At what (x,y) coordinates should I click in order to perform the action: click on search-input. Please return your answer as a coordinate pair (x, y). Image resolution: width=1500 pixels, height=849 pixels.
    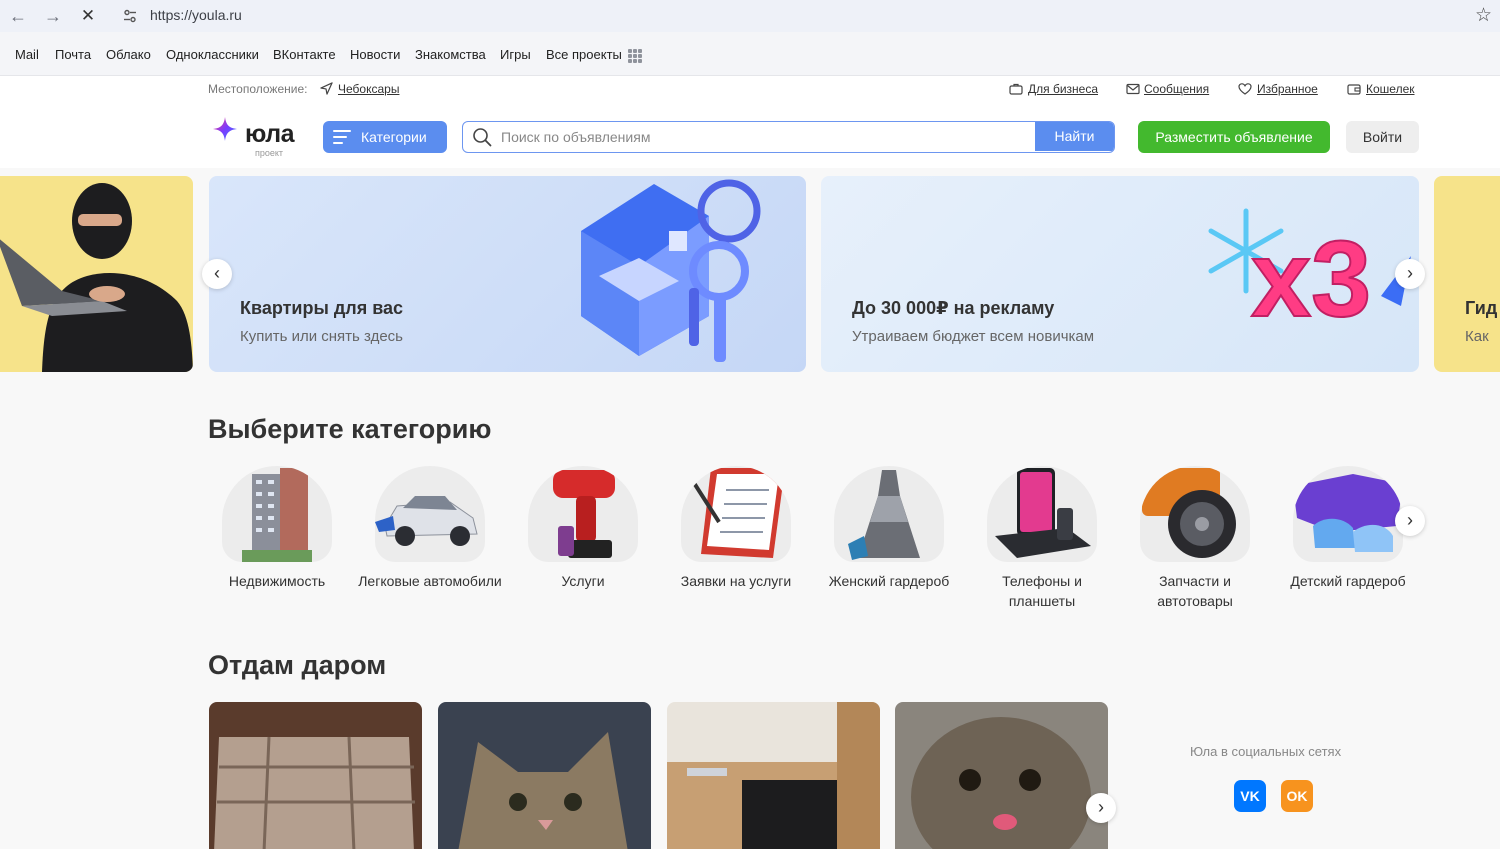
    Looking at the image, I should click on (766, 136).